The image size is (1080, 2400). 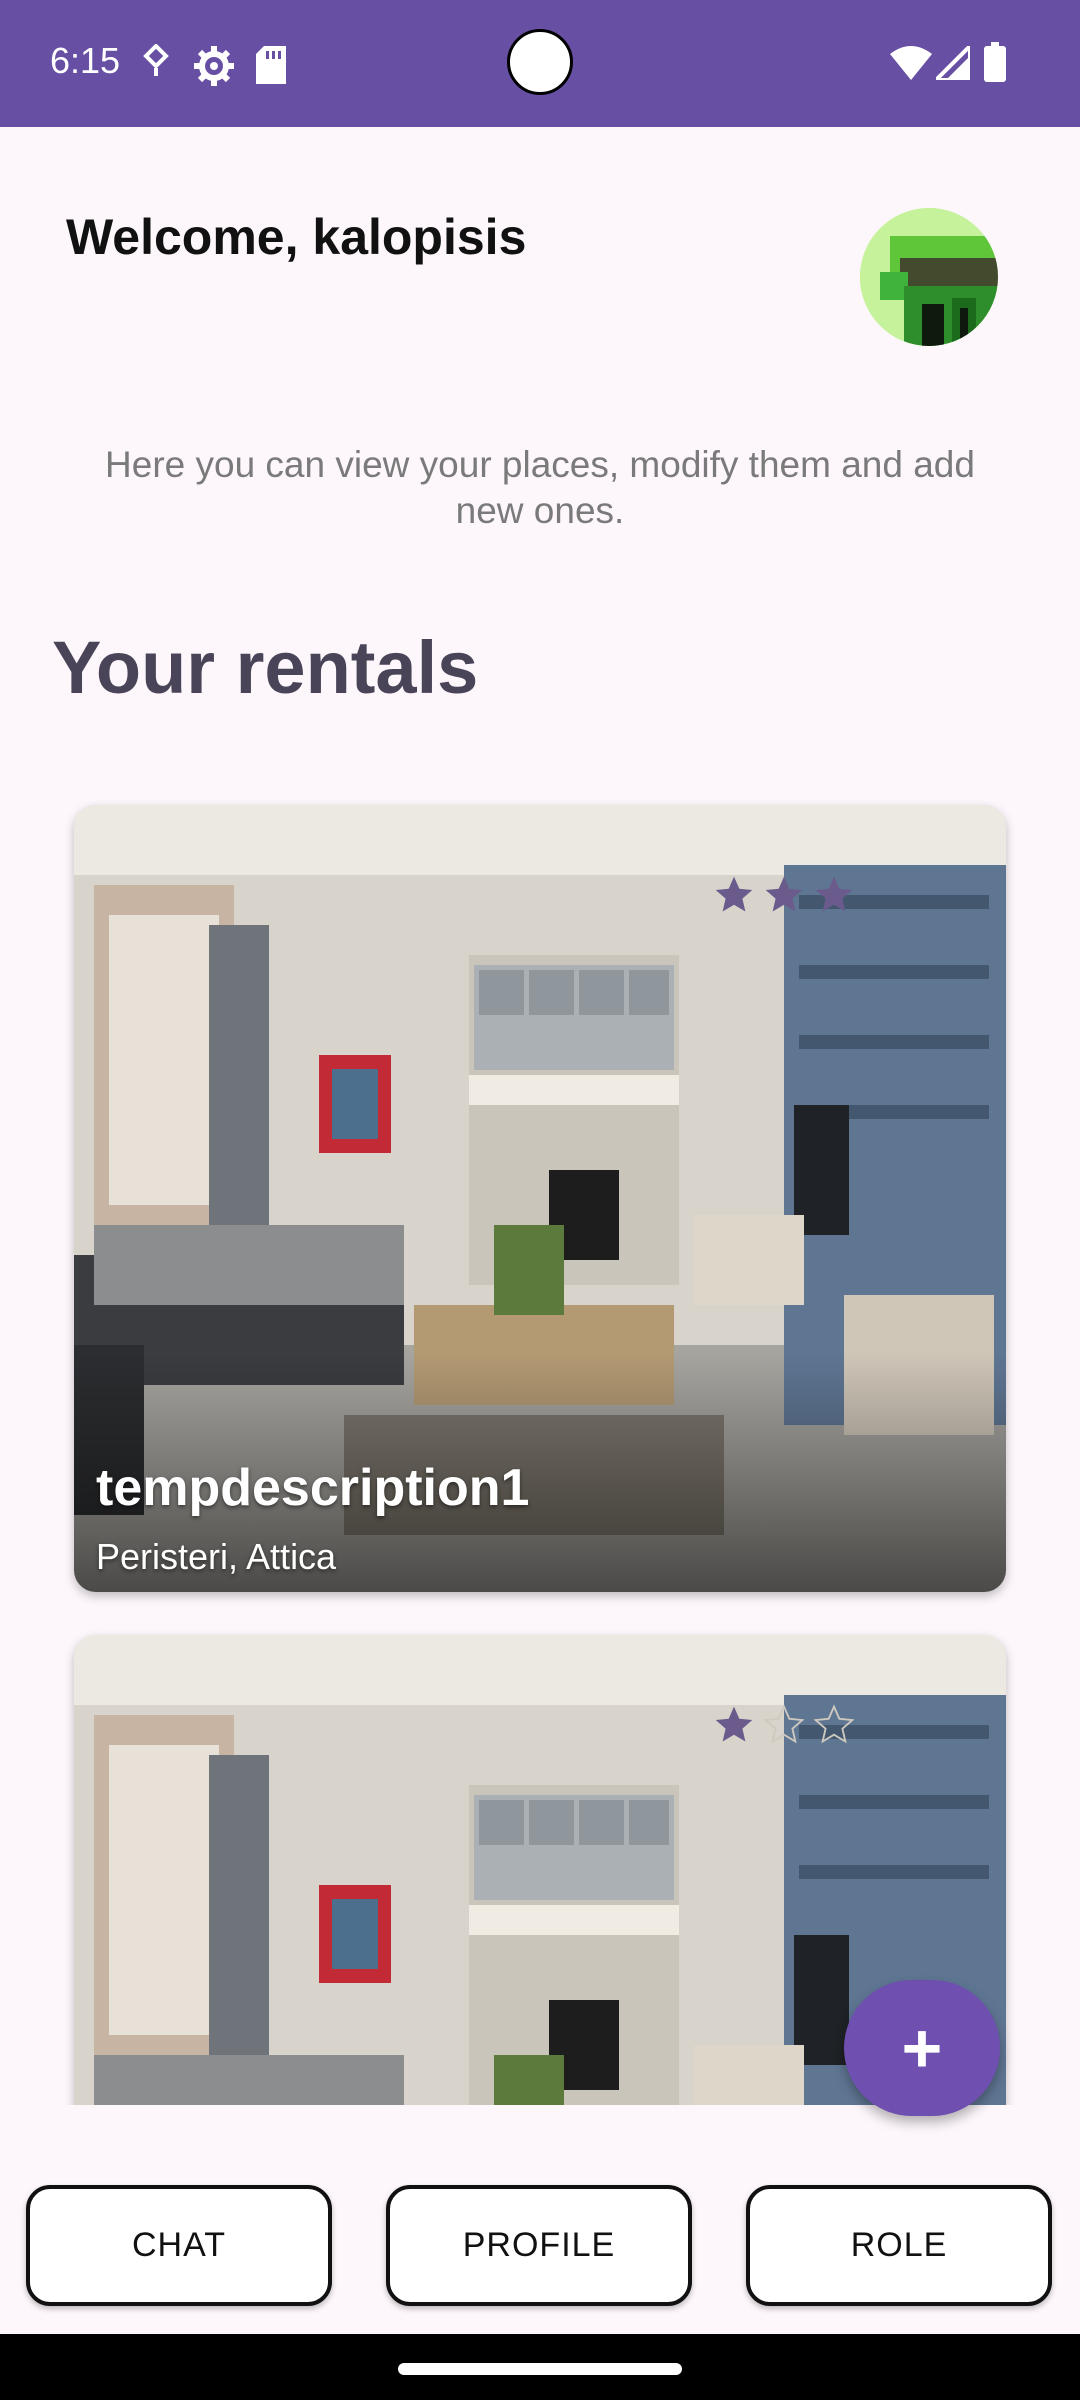 What do you see at coordinates (271, 65) in the screenshot?
I see `sd-card-icon` at bounding box center [271, 65].